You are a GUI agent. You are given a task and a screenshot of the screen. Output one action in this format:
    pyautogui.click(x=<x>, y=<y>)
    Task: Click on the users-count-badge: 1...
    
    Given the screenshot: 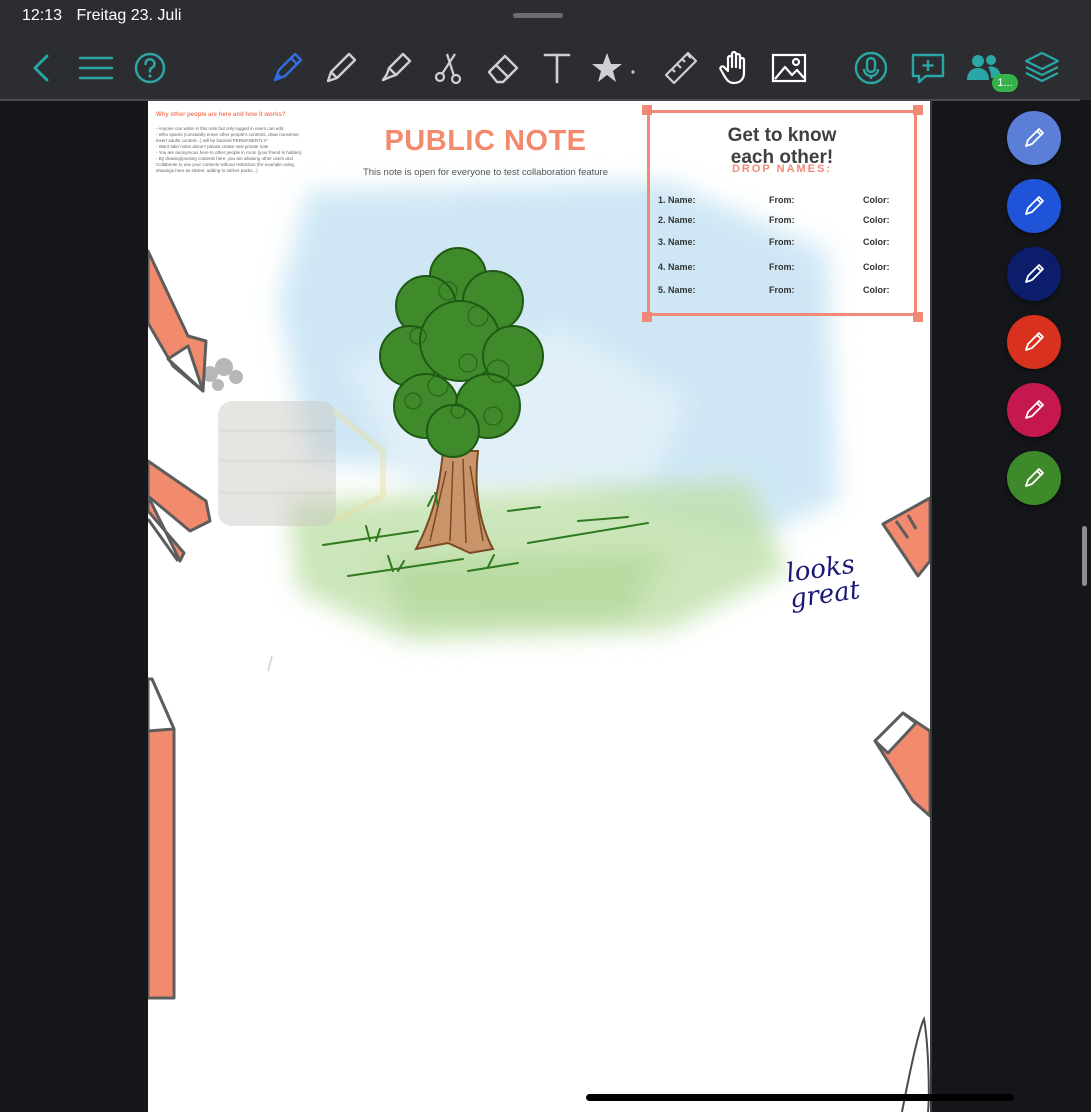 What is the action you would take?
    pyautogui.click(x=1005, y=83)
    